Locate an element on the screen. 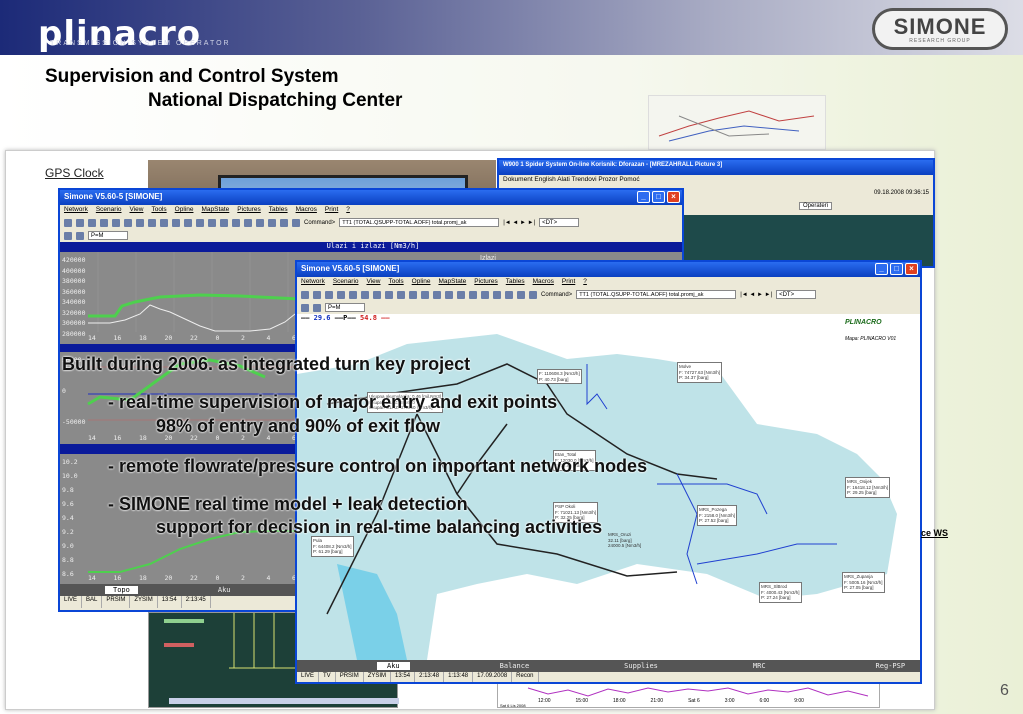 The image size is (1023, 714). map-label-pula: Pula F: 64408.2 [Nm3/h] P: 61.29 [barg] is located at coordinates (332, 546).